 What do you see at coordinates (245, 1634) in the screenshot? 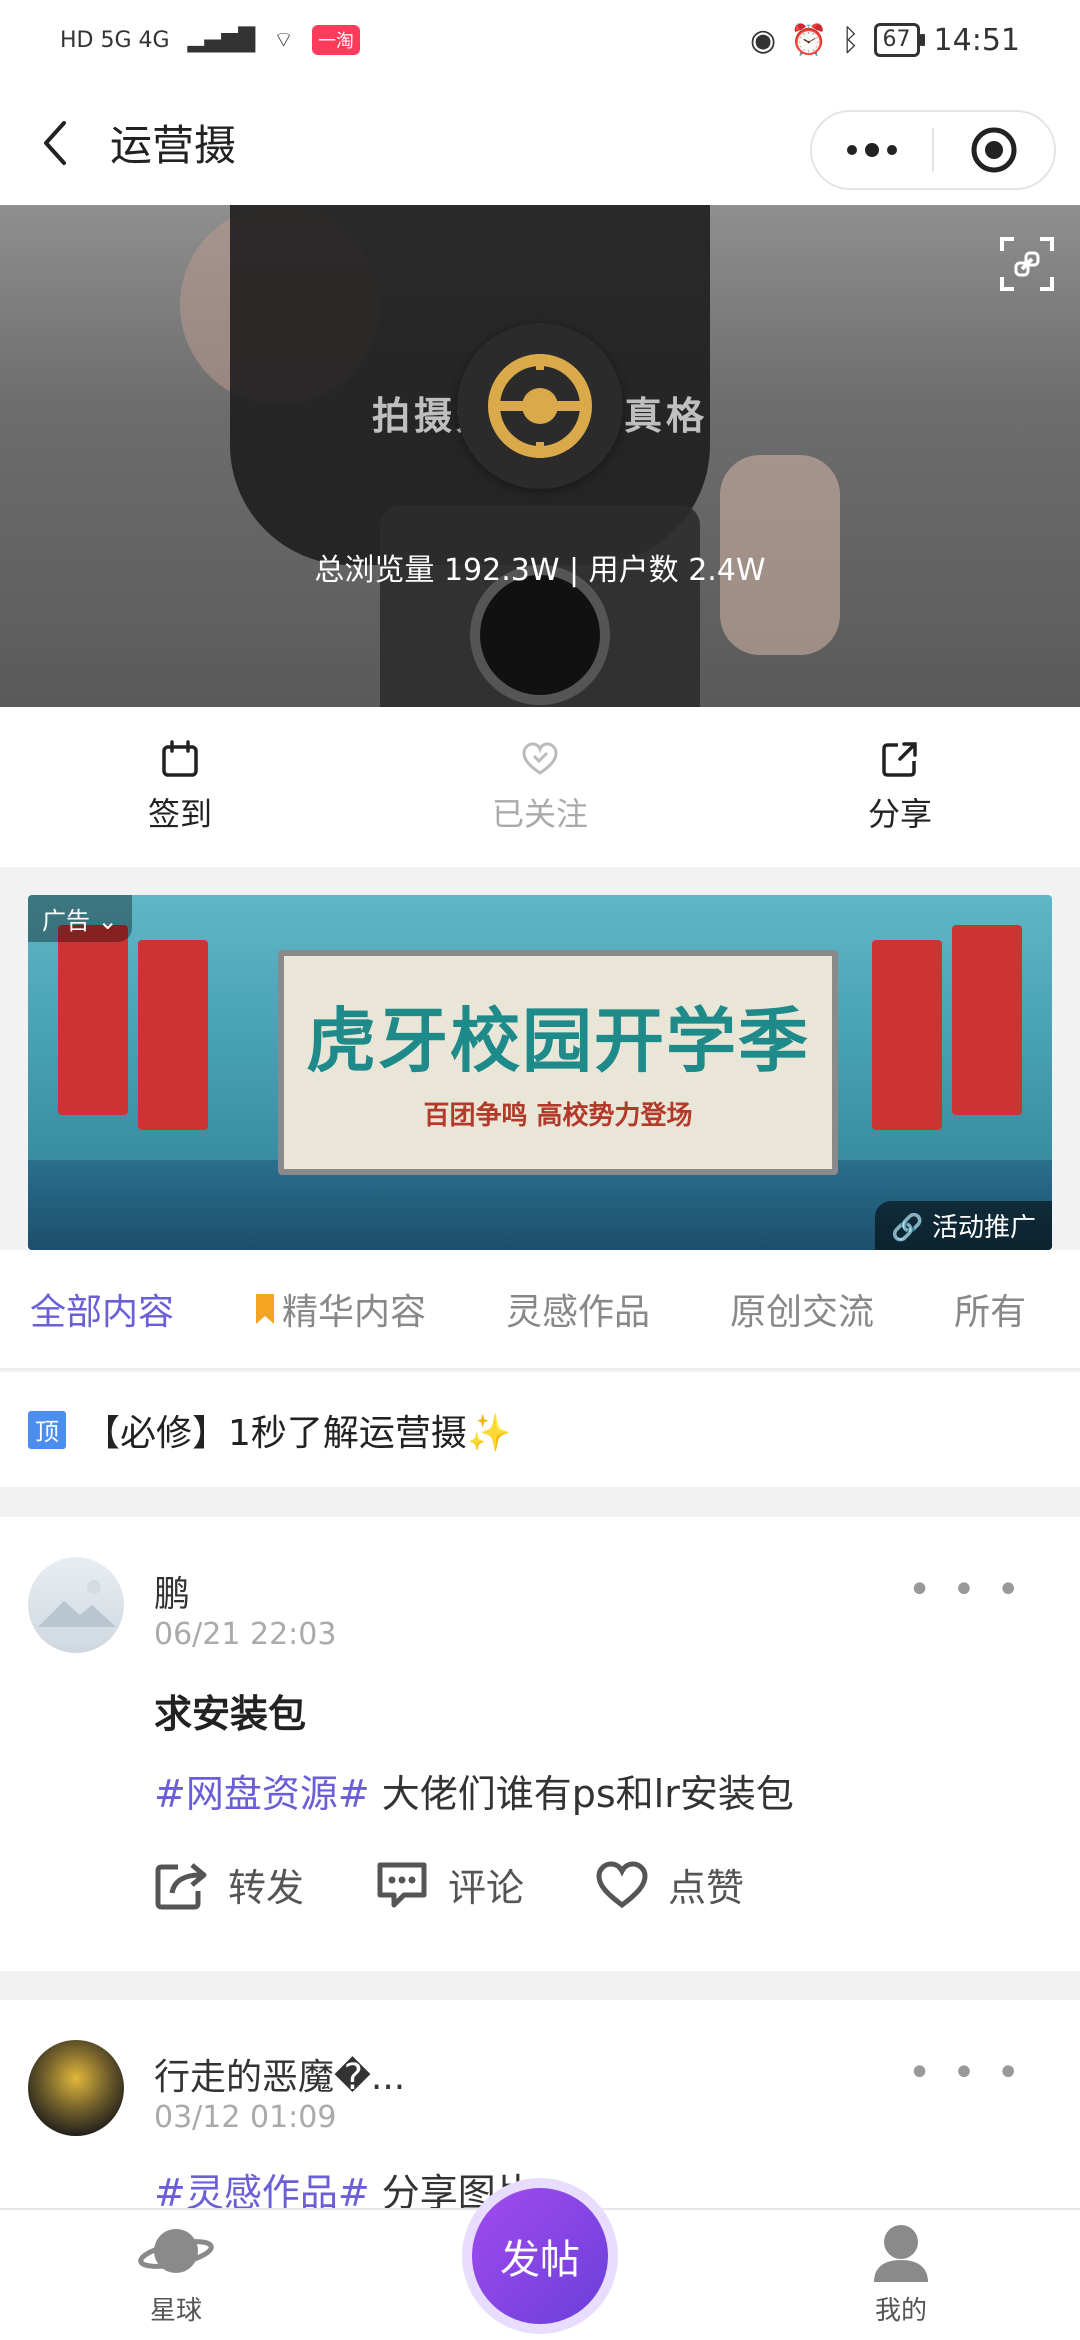
I see `post-time: 06/21 22:03` at bounding box center [245, 1634].